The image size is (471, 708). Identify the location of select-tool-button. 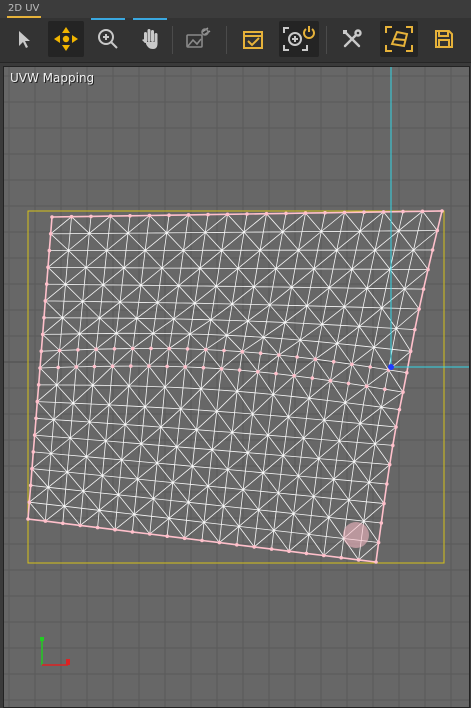
(24, 39).